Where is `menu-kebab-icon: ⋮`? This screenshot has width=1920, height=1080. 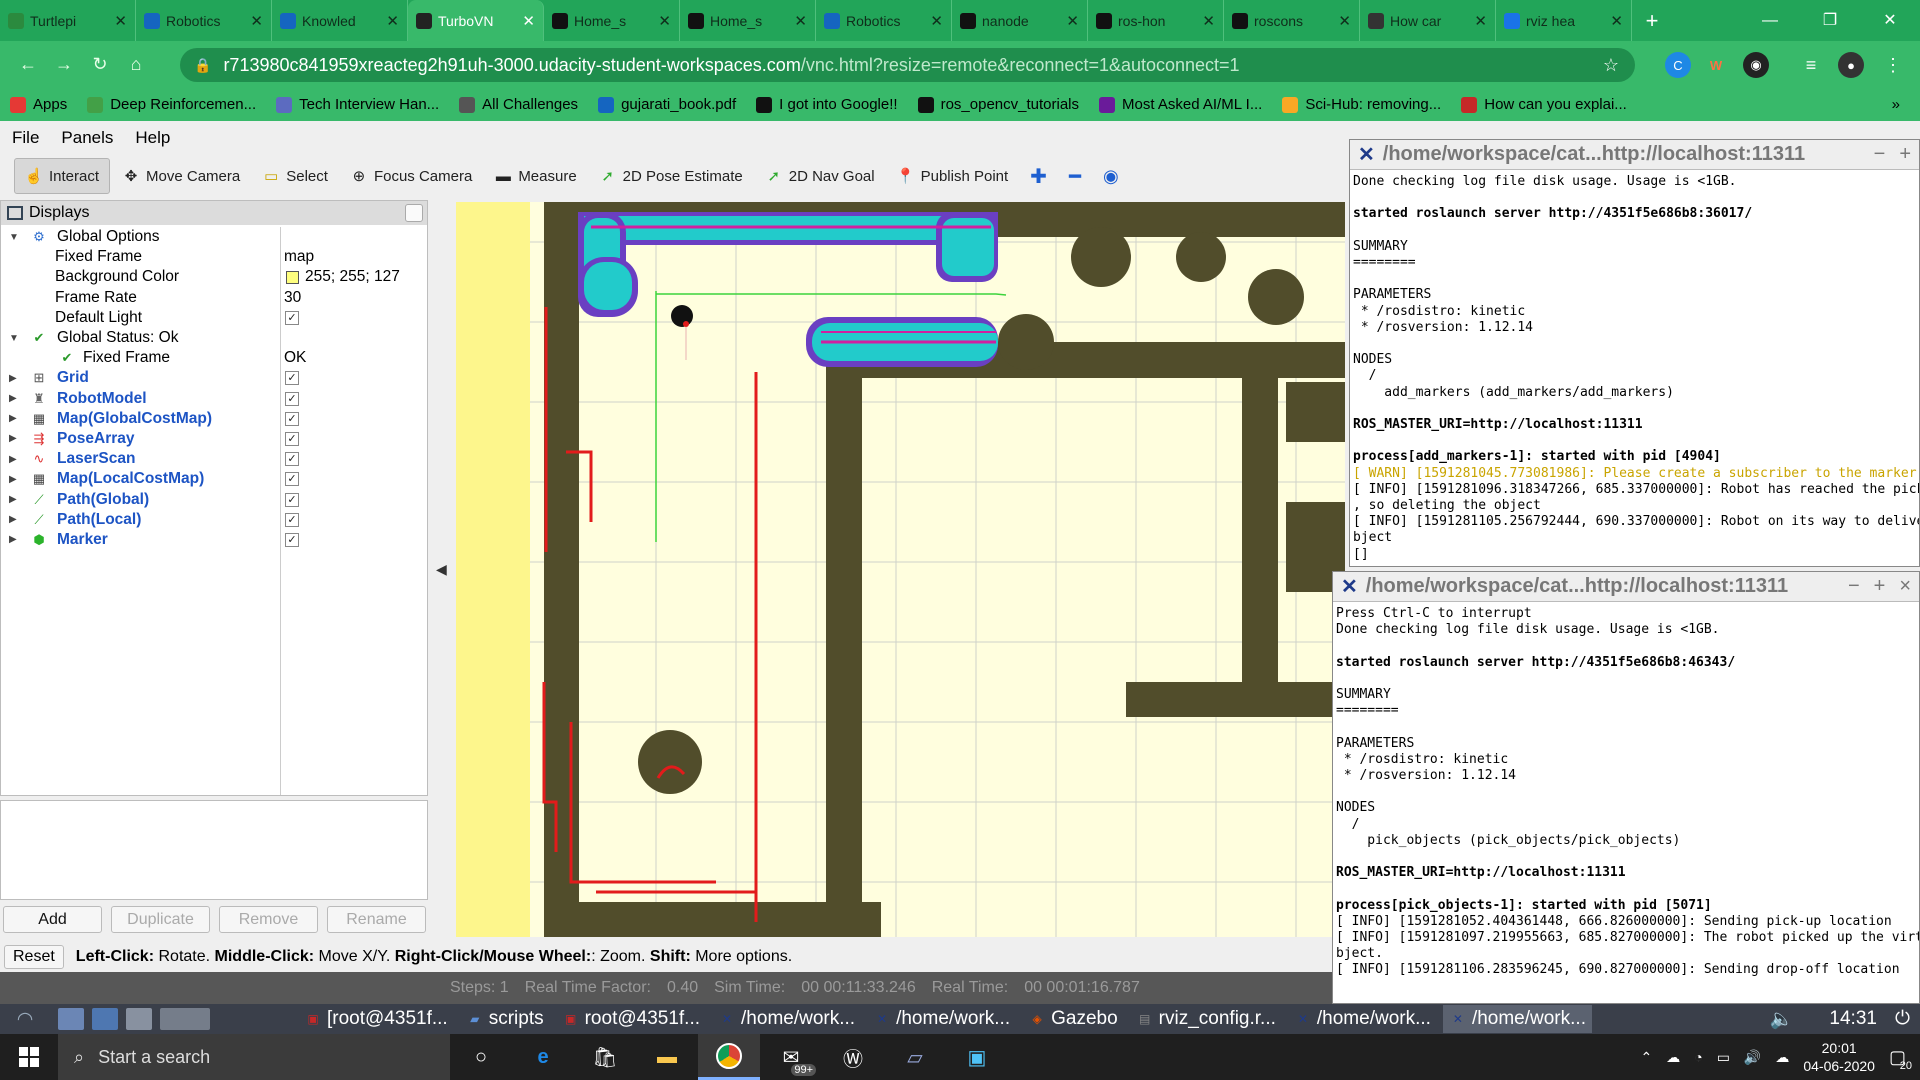 menu-kebab-icon: ⋮ is located at coordinates (1893, 65).